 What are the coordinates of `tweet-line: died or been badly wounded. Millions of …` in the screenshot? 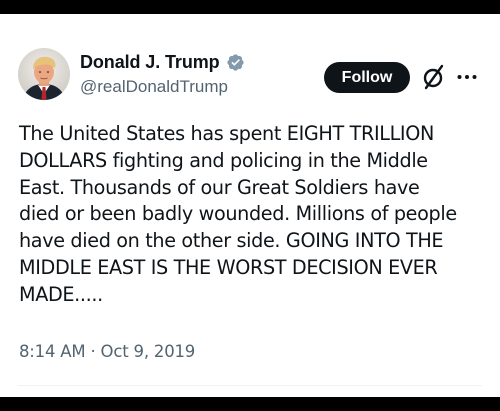 It's located at (238, 214).